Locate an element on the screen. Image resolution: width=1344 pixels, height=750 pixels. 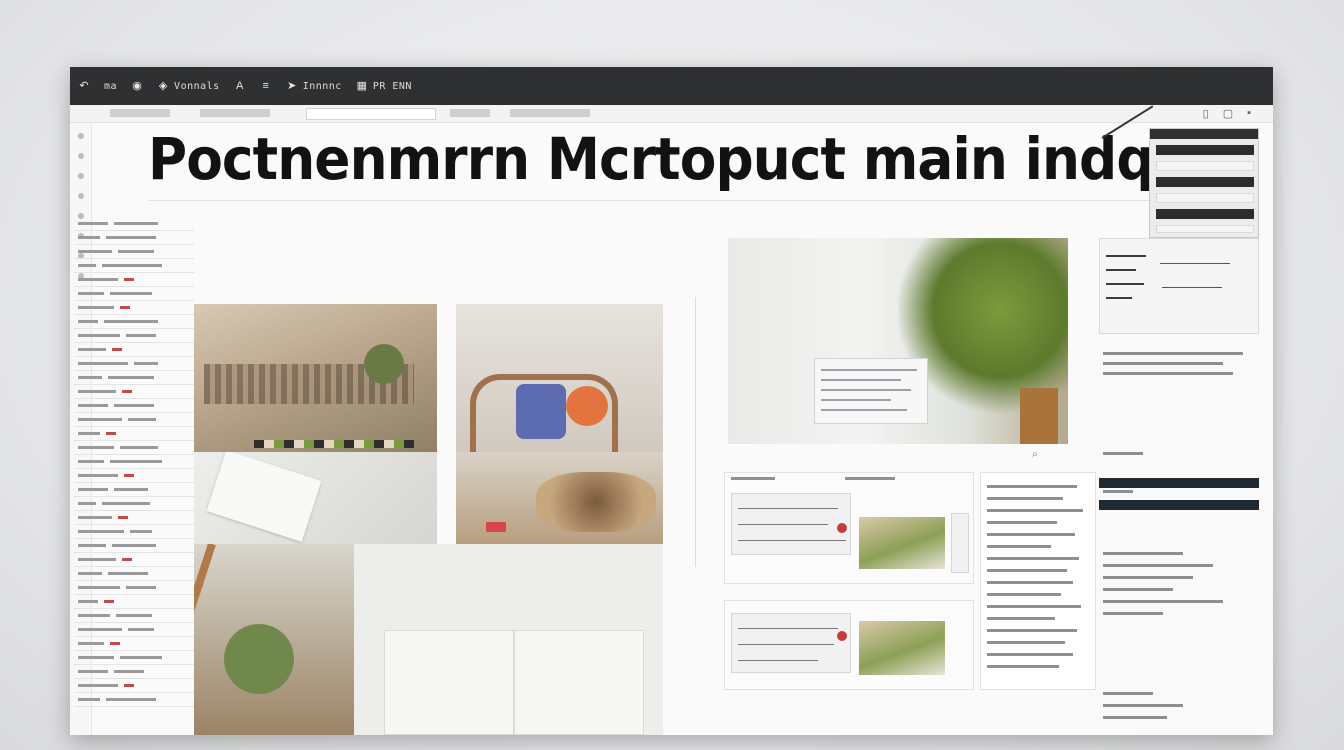
close-icon: ▪ is located at coordinates (1249, 113).